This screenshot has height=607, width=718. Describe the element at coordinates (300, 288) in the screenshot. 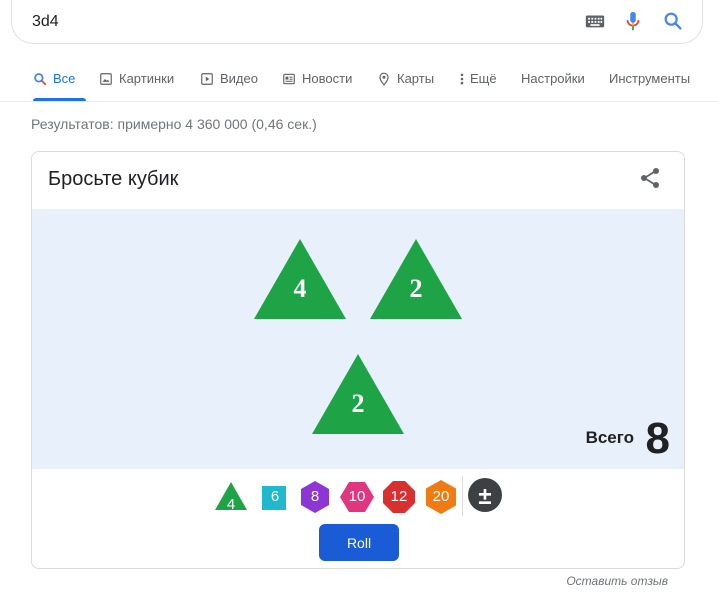

I see `die-value: 4` at that location.